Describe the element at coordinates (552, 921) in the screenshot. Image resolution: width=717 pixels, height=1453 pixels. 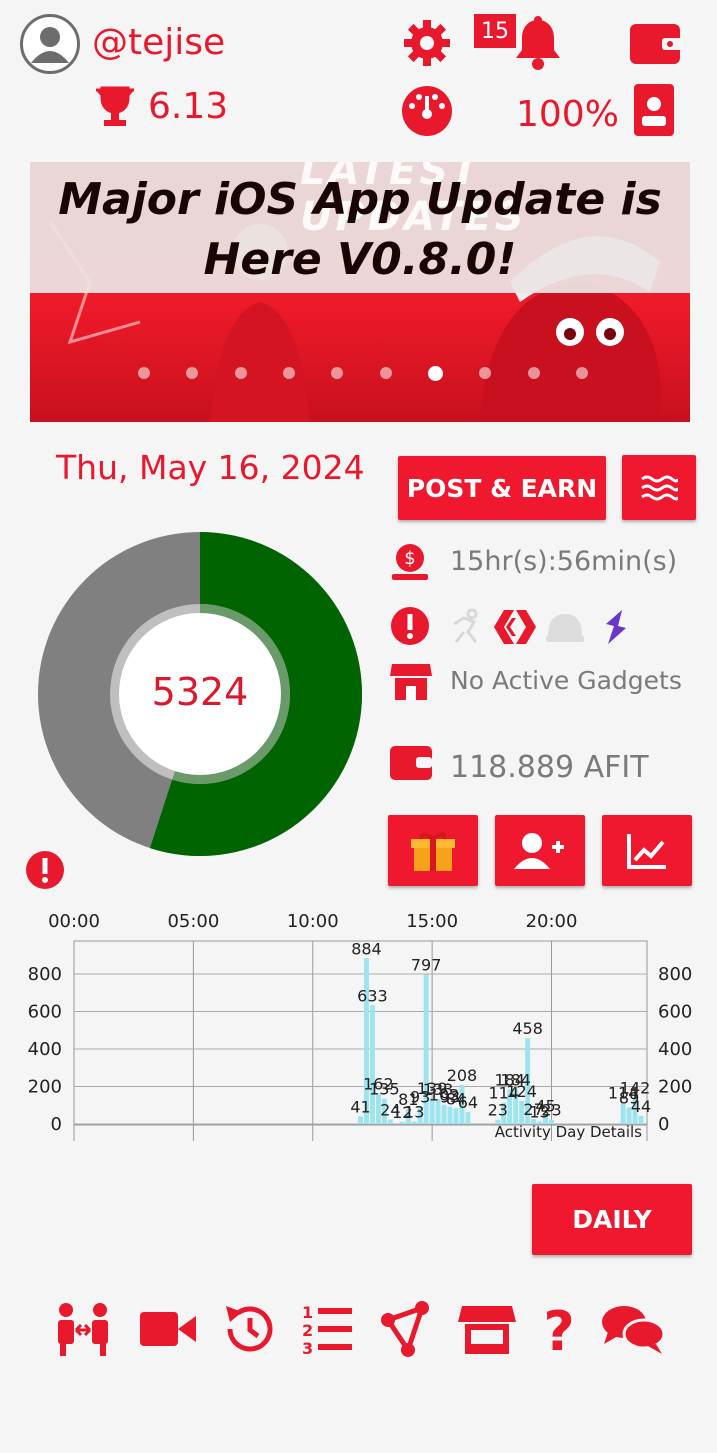
I see `x-tick-label: 20:00` at that location.